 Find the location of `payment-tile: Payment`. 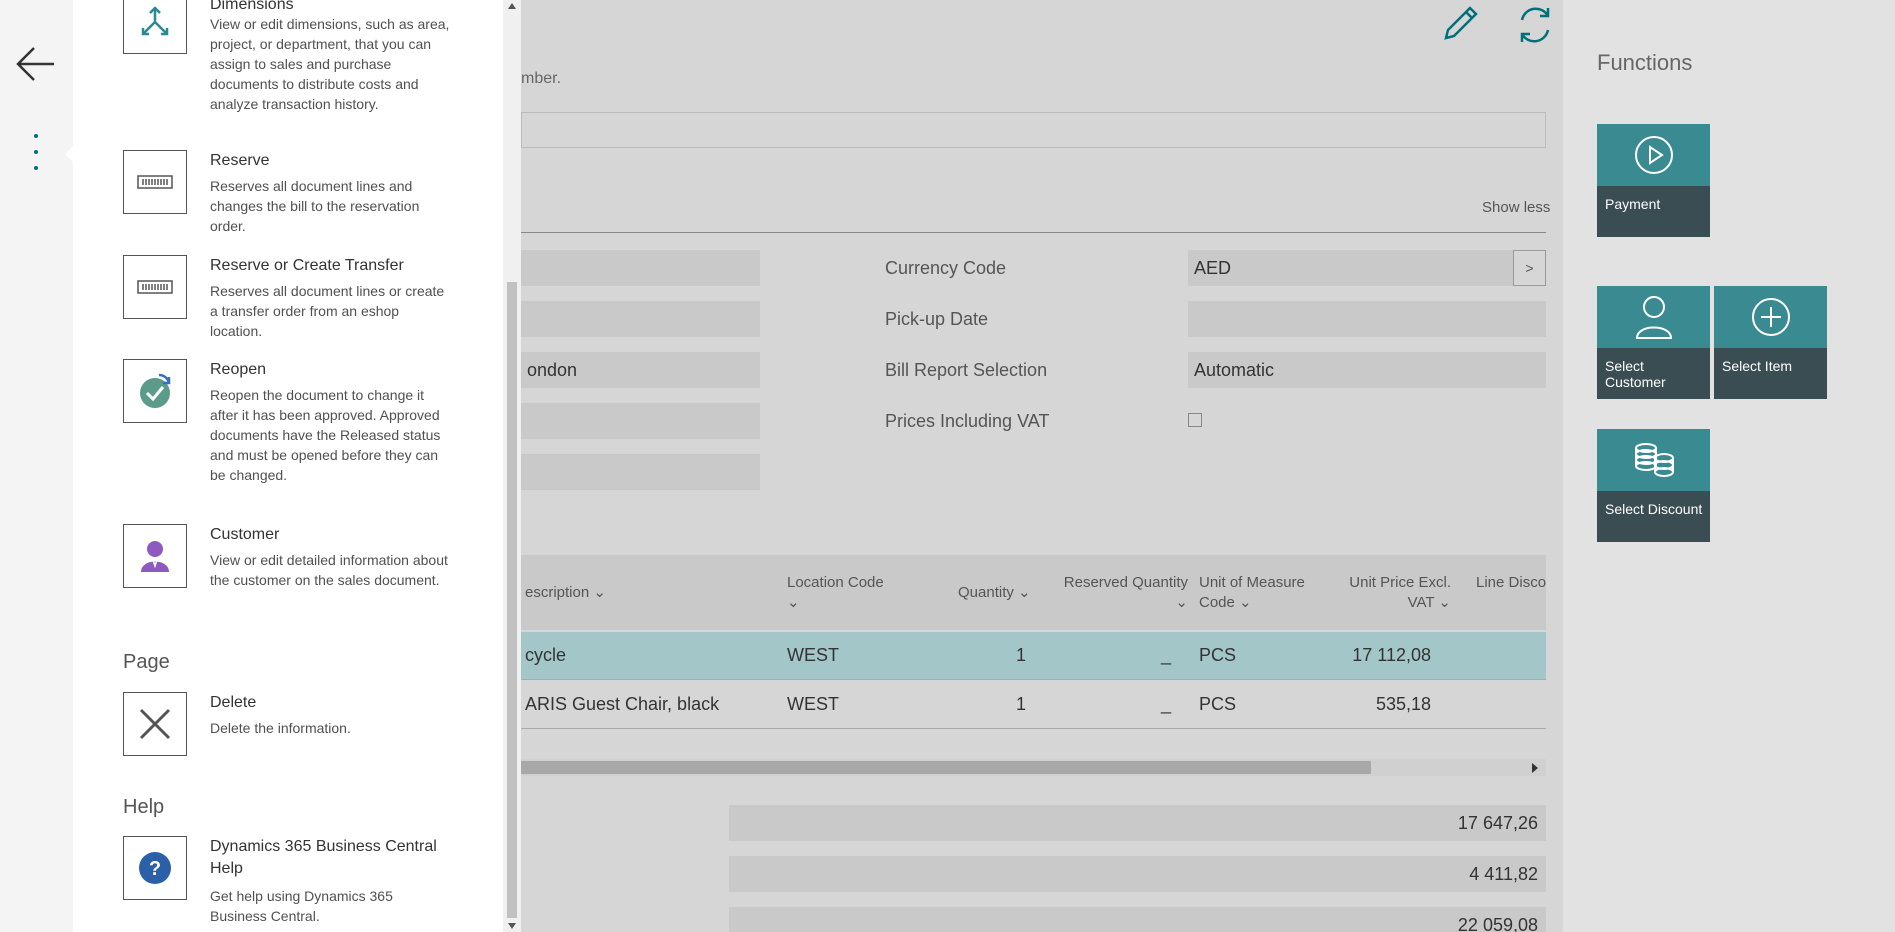

payment-tile: Payment is located at coordinates (1653, 180).